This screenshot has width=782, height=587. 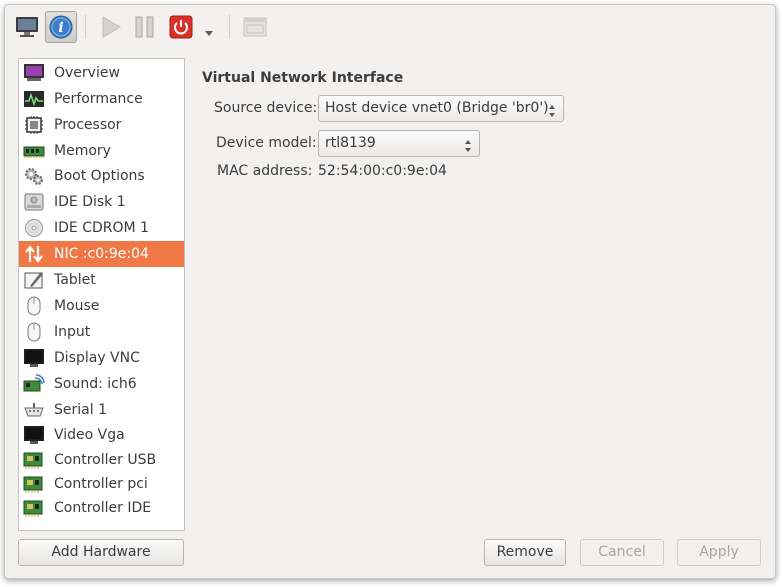 I want to click on performance-icon, so click(x=34, y=99).